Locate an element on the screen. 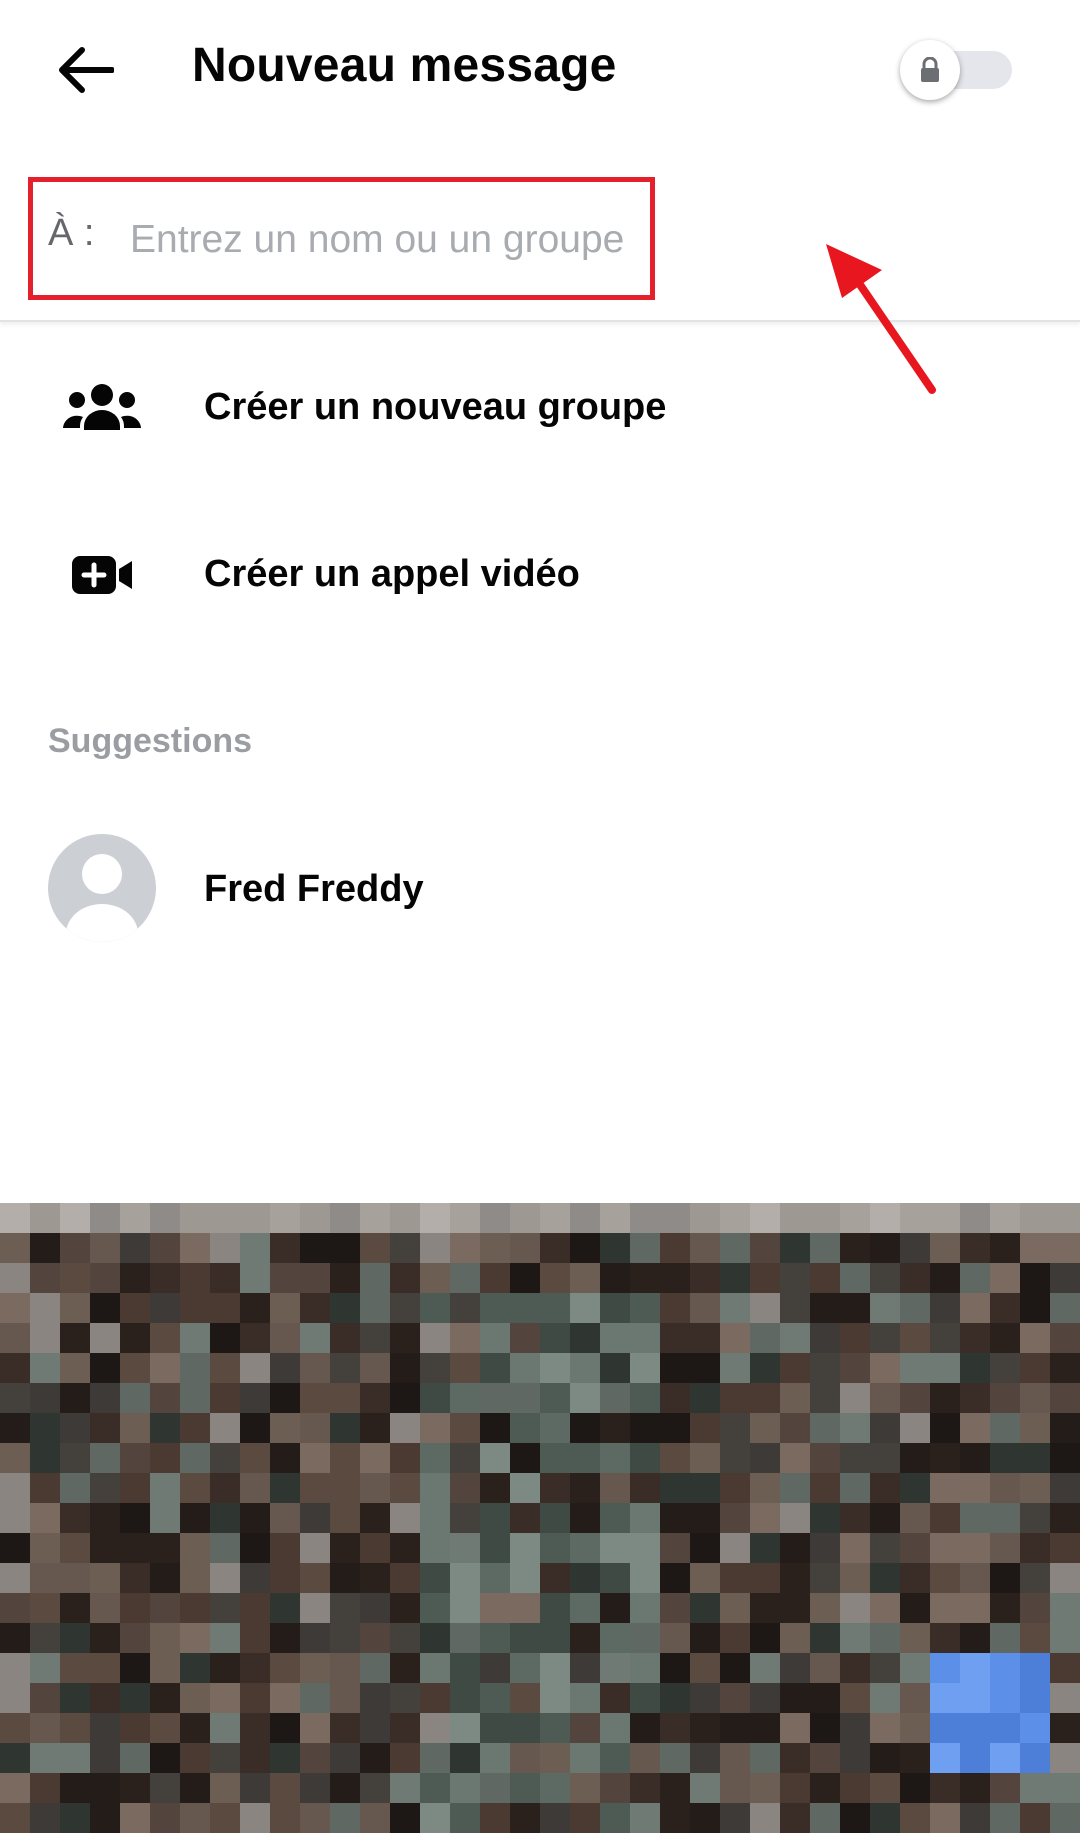 This screenshot has width=1080, height=1833. back-button is located at coordinates (85, 70).